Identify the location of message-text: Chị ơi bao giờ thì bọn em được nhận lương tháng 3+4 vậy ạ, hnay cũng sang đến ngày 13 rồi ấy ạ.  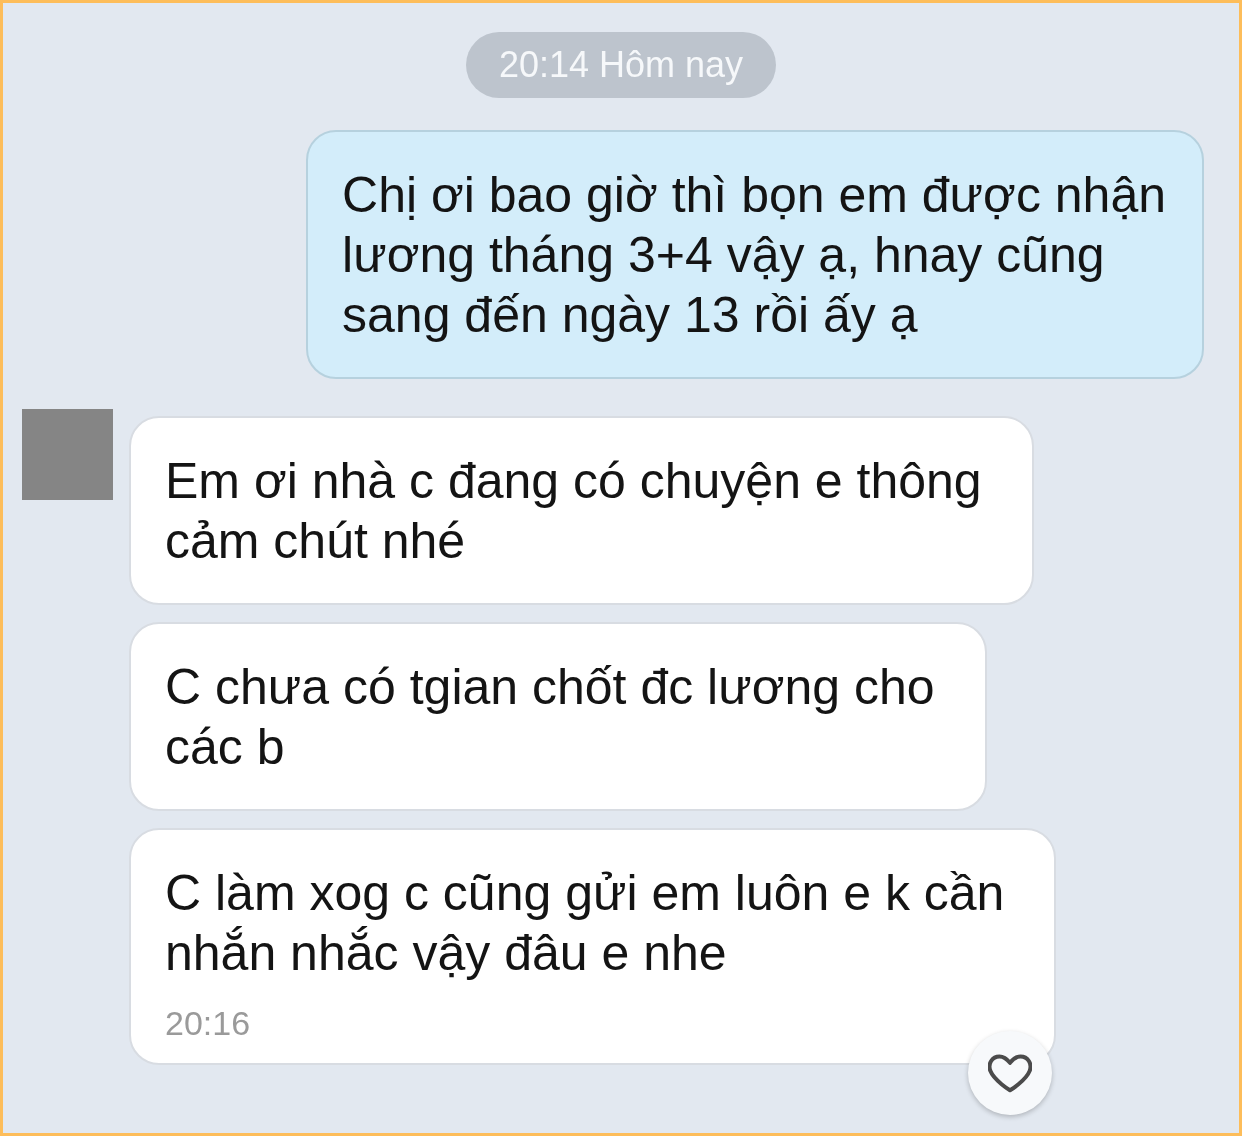
(754, 255).